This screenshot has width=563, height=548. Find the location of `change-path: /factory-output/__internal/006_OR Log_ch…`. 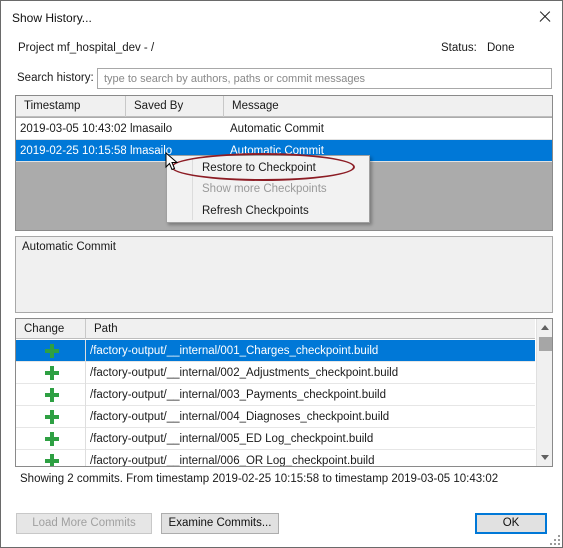

change-path: /factory-output/__internal/006_OR Log_ch… is located at coordinates (232, 461).